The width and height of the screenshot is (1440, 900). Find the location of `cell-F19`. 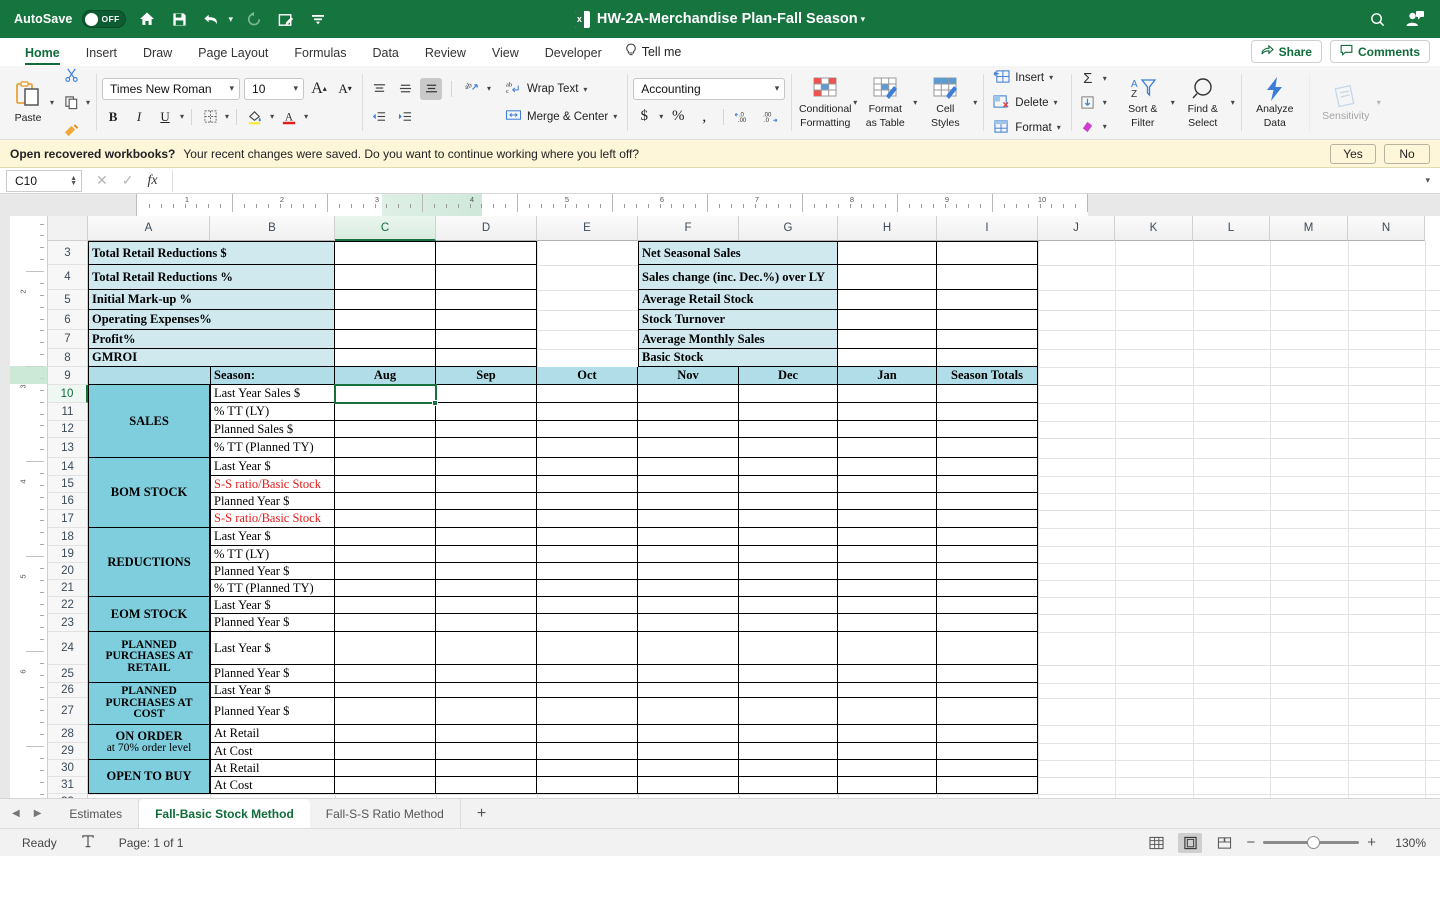

cell-F19 is located at coordinates (688, 554).